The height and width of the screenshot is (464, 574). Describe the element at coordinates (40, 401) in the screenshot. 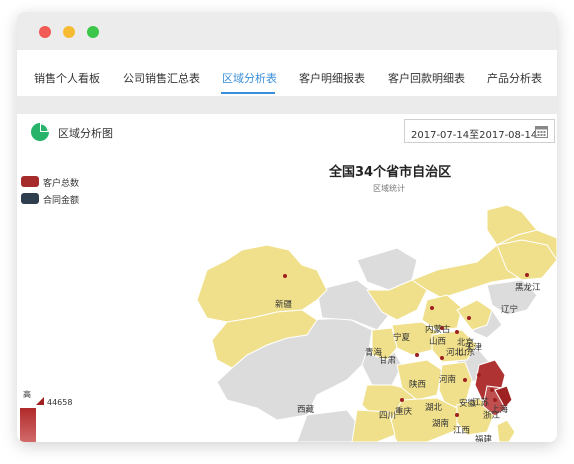

I see `visual-map-handle` at that location.